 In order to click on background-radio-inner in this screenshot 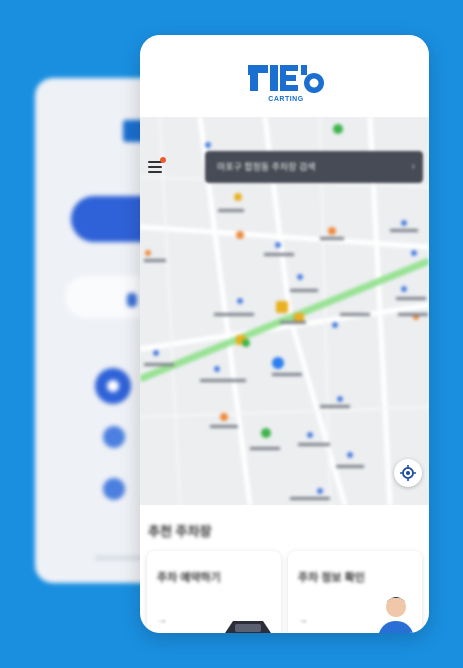, I will do `click(113, 386)`.